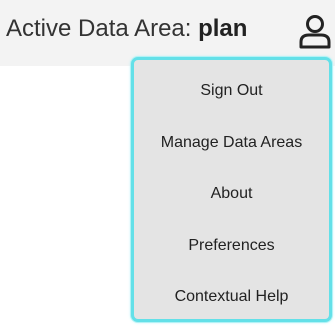  I want to click on menu-item-manage-data-areas: Manage Data Areas, so click(231, 143).